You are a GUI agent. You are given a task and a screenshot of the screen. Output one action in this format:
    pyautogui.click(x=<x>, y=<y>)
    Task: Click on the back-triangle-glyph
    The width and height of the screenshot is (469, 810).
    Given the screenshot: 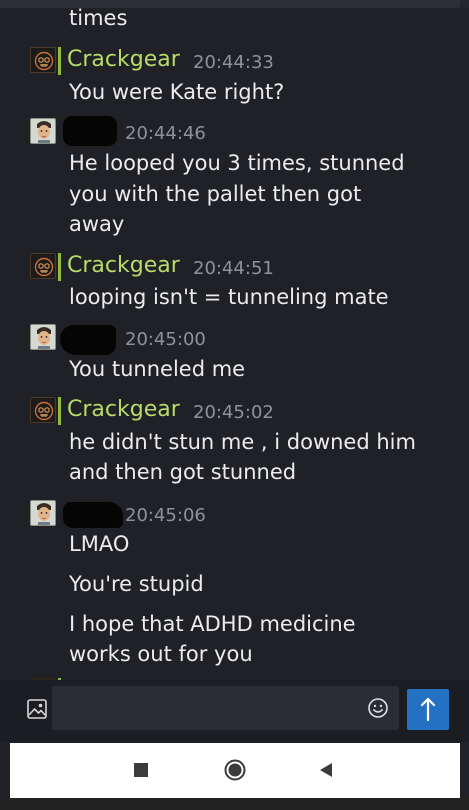 What is the action you would take?
    pyautogui.click(x=326, y=770)
    